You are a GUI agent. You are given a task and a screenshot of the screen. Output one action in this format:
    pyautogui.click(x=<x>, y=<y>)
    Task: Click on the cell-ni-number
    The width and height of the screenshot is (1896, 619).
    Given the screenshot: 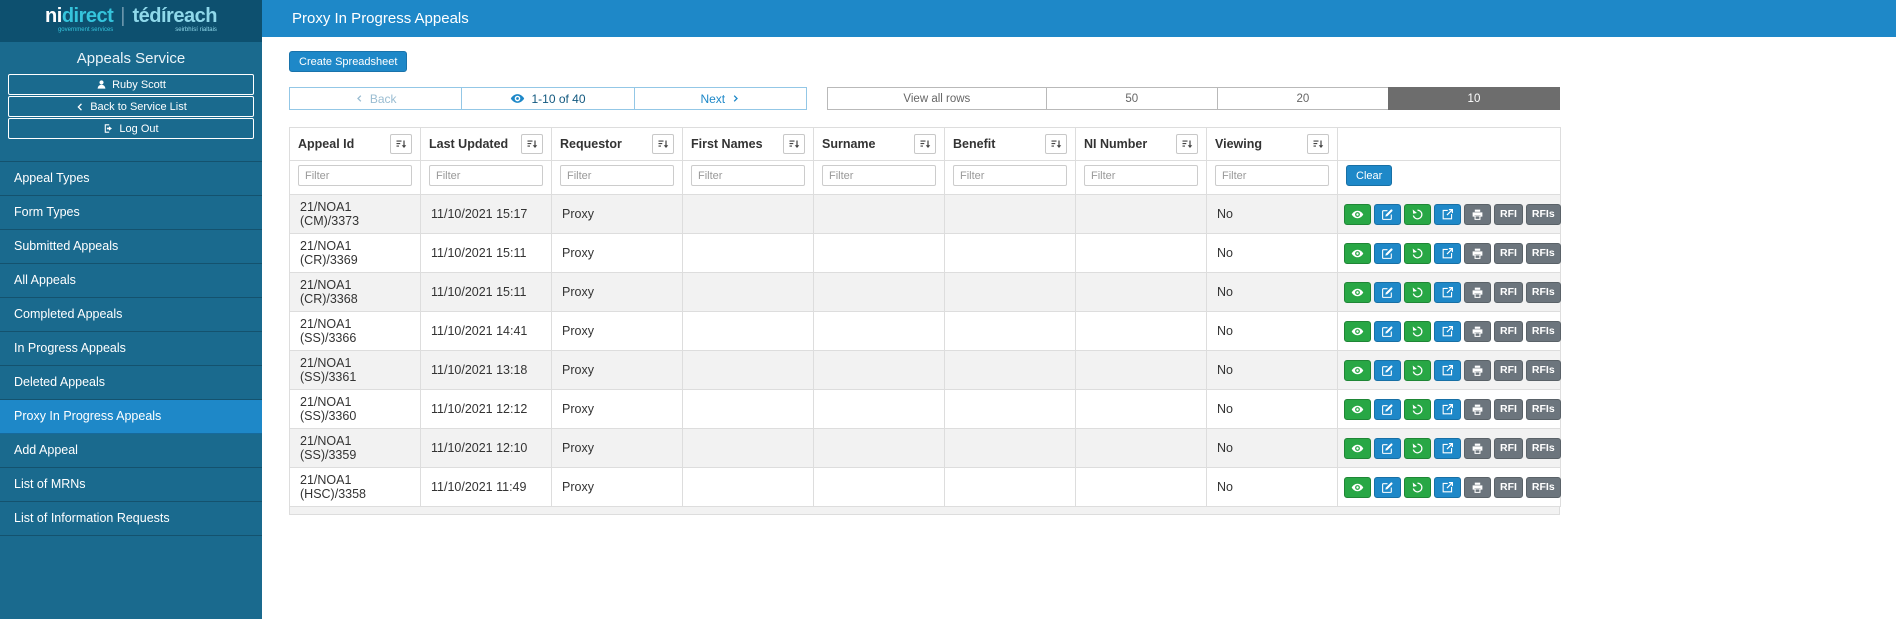 What is the action you would take?
    pyautogui.click(x=1141, y=370)
    